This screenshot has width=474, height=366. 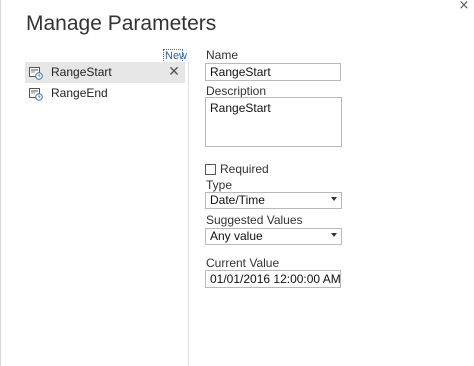 I want to click on dialog-left-border, so click(x=0, y=183).